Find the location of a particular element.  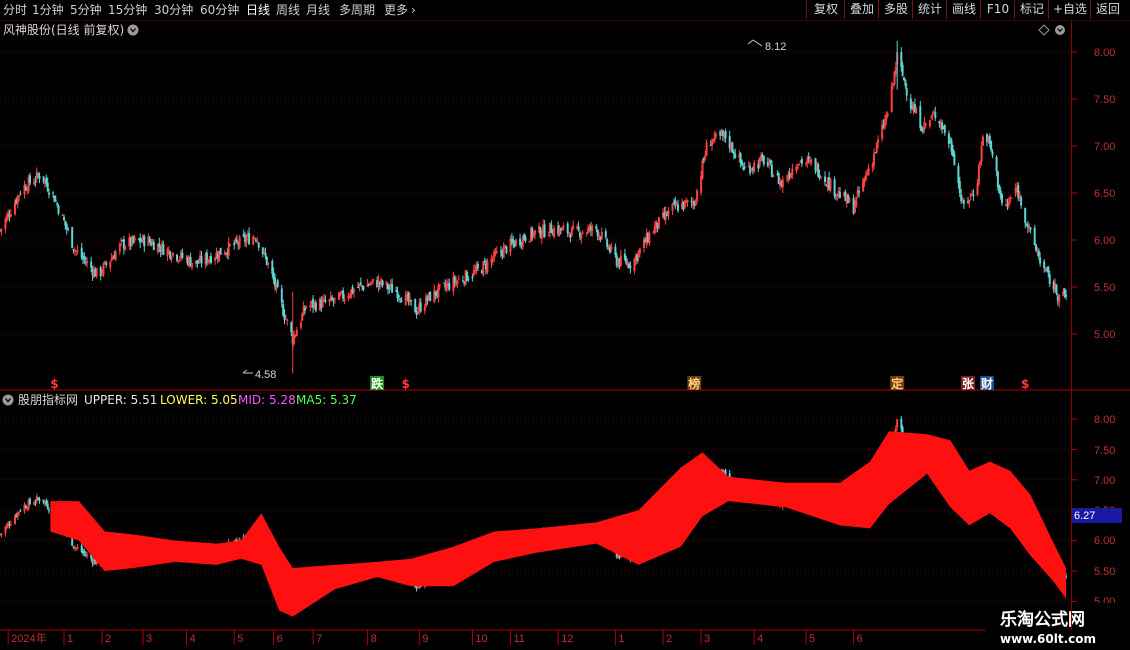

event-markers: $ 跌 $ 榜 定 张财 $ is located at coordinates (539, 383).